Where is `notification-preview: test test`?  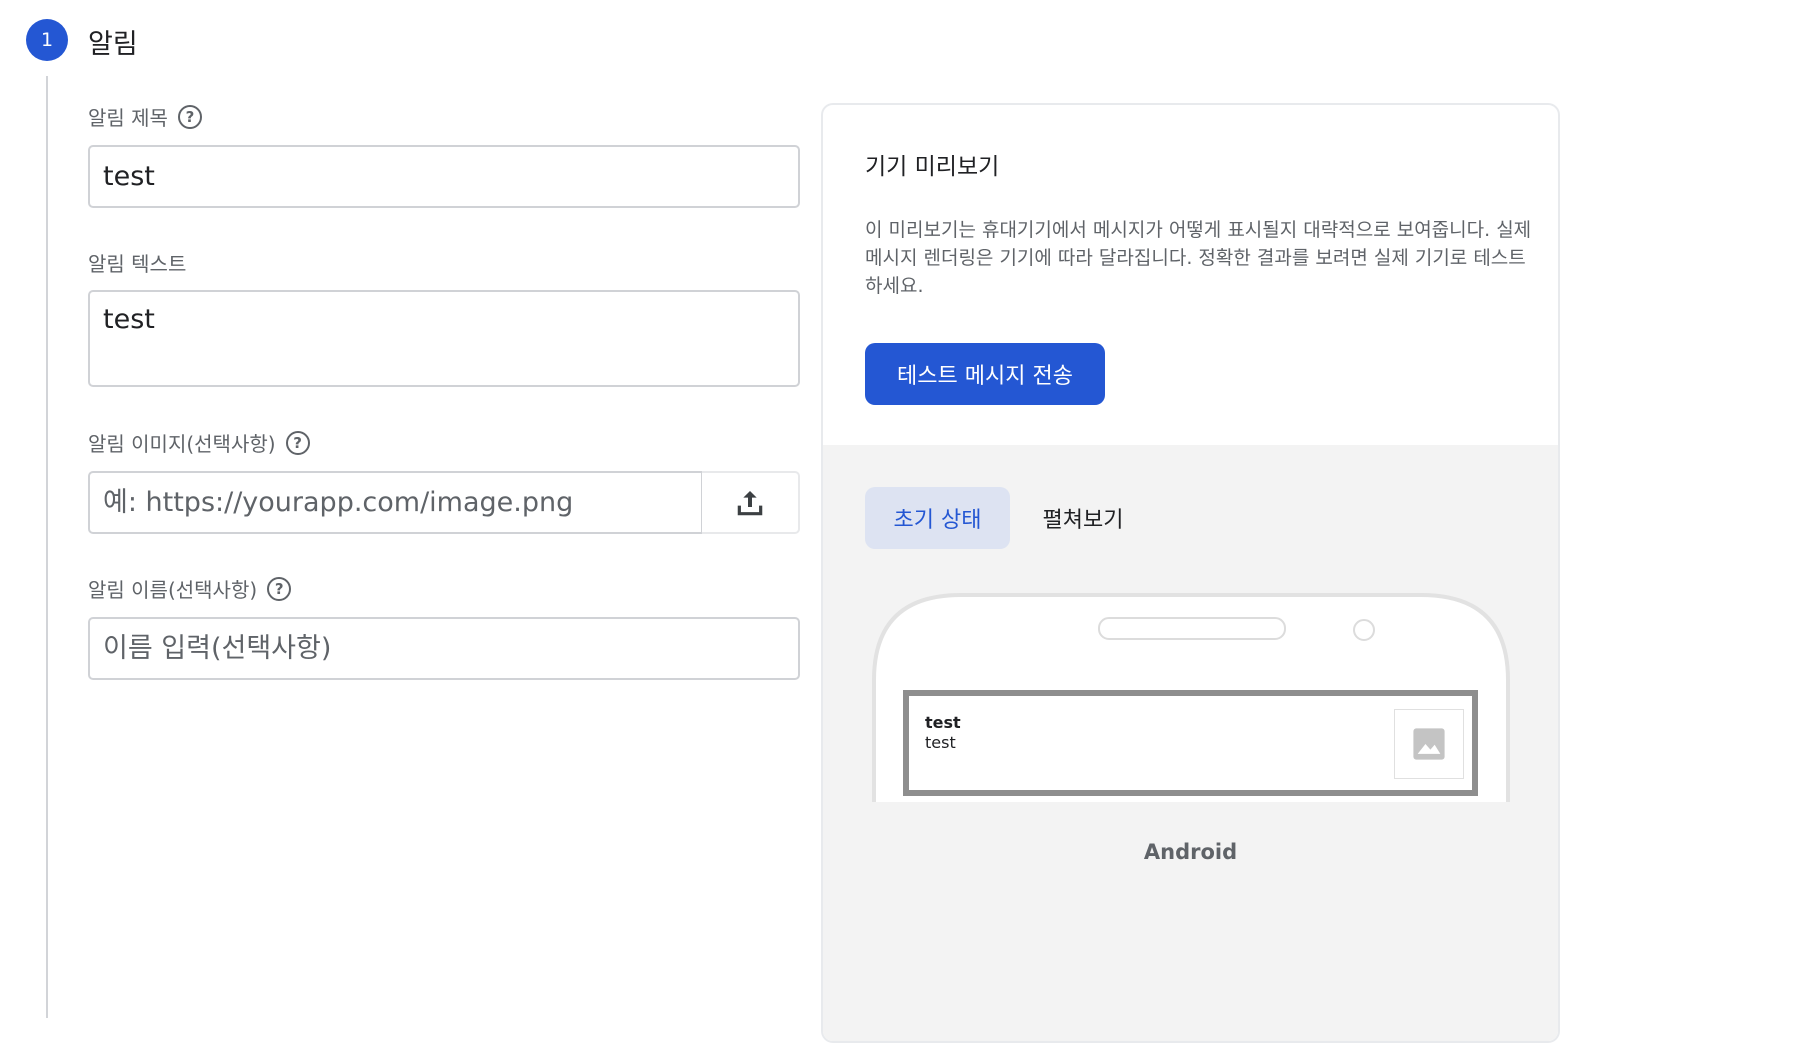
notification-preview: test test is located at coordinates (1190, 743).